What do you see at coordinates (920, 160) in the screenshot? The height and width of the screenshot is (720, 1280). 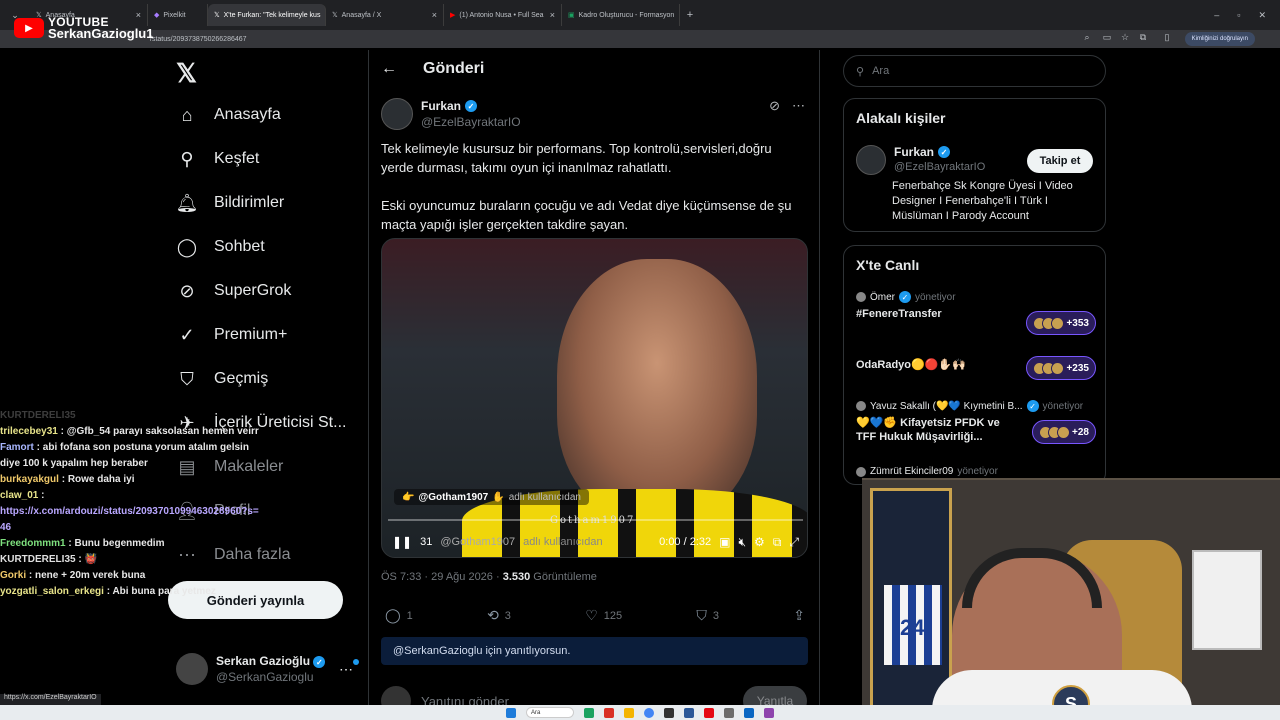 I see `related-person: Furkan ✓ @EzelBayraktarIO` at bounding box center [920, 160].